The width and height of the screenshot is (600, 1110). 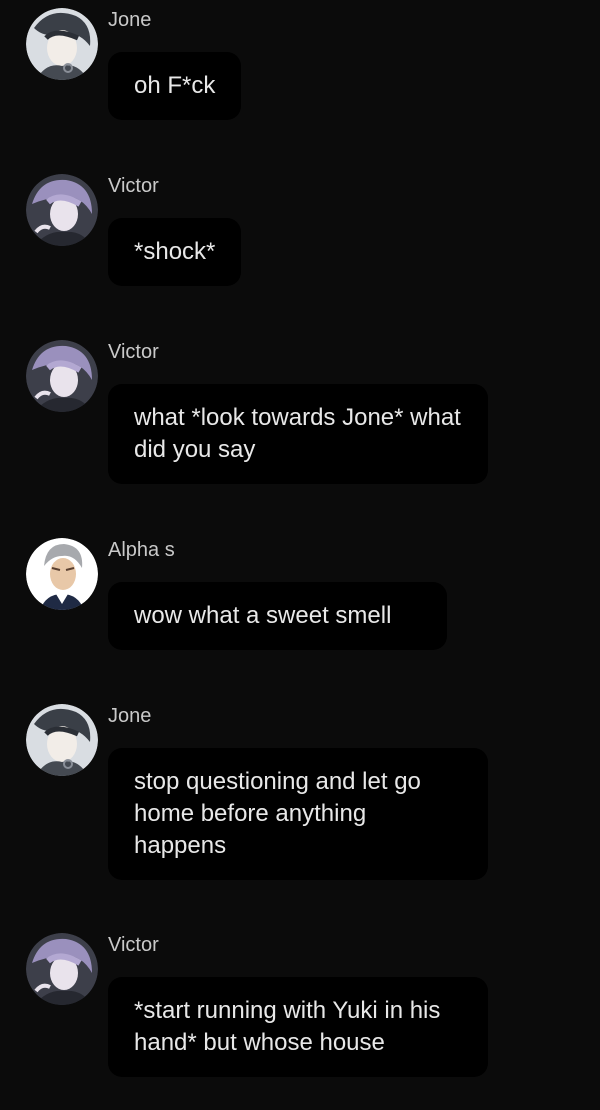 What do you see at coordinates (175, 86) in the screenshot?
I see `message-bubble: oh F*ck` at bounding box center [175, 86].